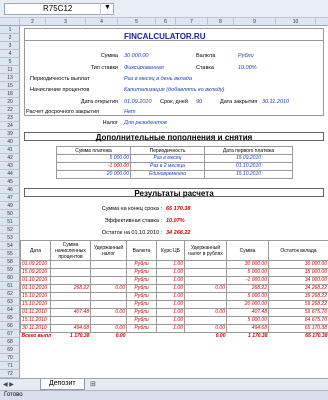 The width and height of the screenshot is (328, 400). I want to click on add-period: Раз в 2 месяца, so click(167, 166).